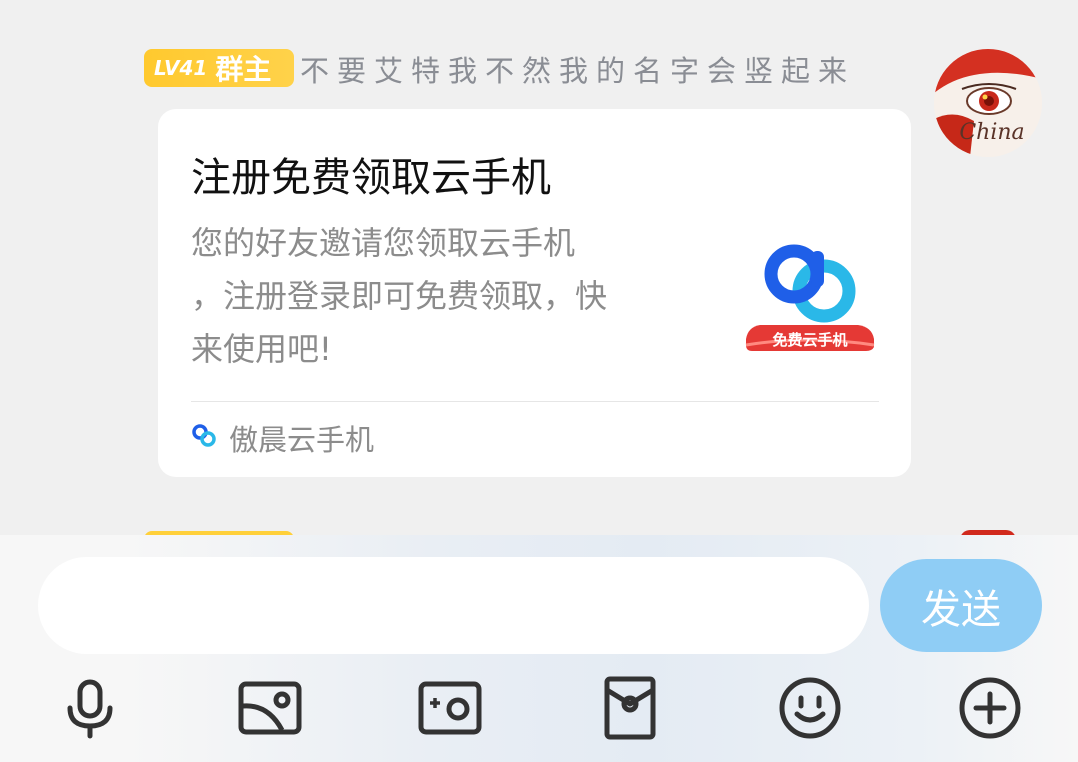 This screenshot has width=1078, height=762. Describe the element at coordinates (990, 708) in the screenshot. I see `plus-icon` at that location.